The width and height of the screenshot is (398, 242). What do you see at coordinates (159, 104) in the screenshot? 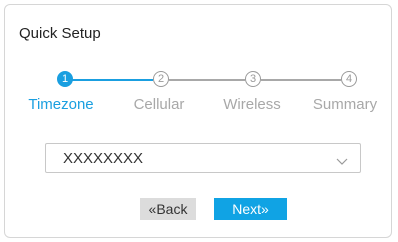
I see `step-label-cellular: Cellular` at bounding box center [159, 104].